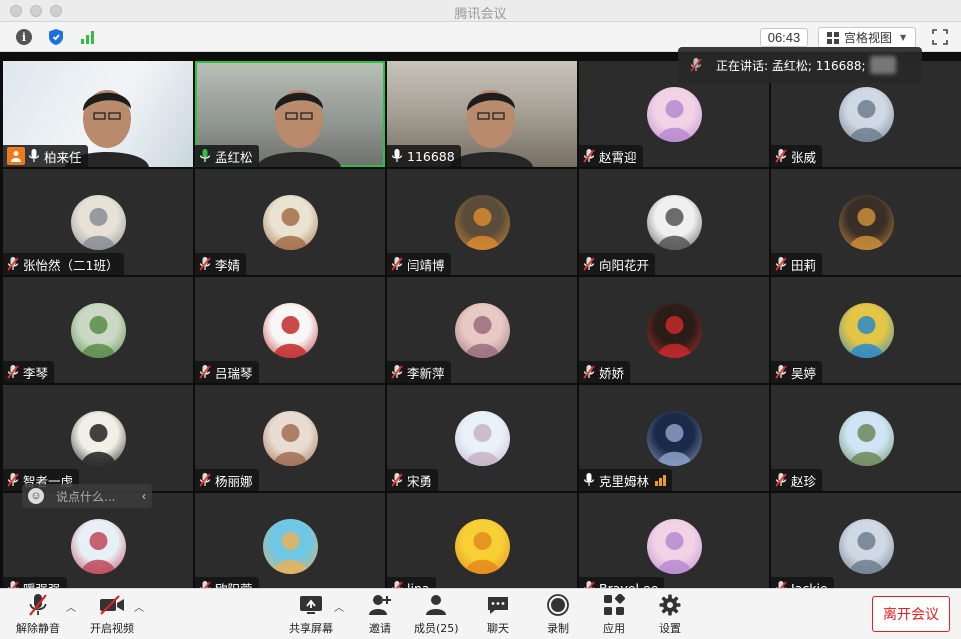 The image size is (961, 639). What do you see at coordinates (482, 114) in the screenshot?
I see `participant-tile: 116688` at bounding box center [482, 114].